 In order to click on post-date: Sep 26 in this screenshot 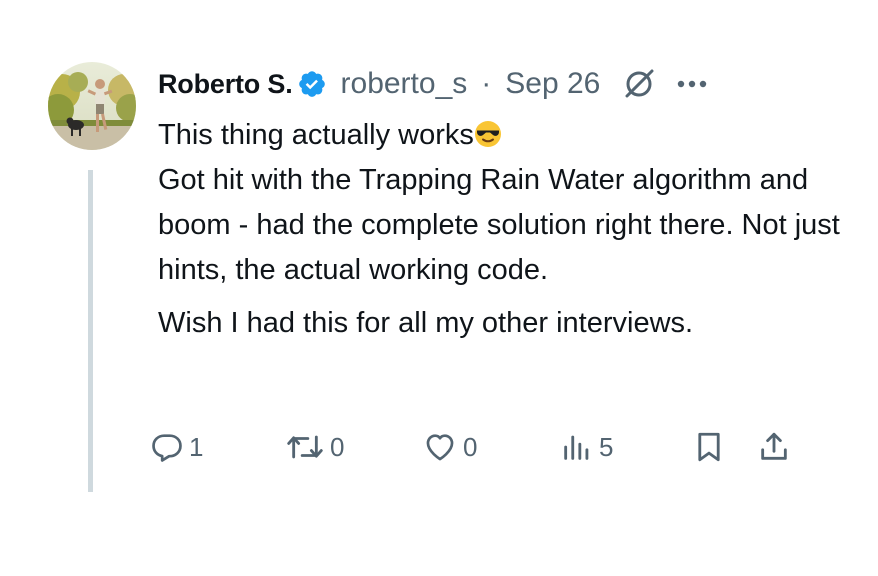, I will do `click(552, 84)`.